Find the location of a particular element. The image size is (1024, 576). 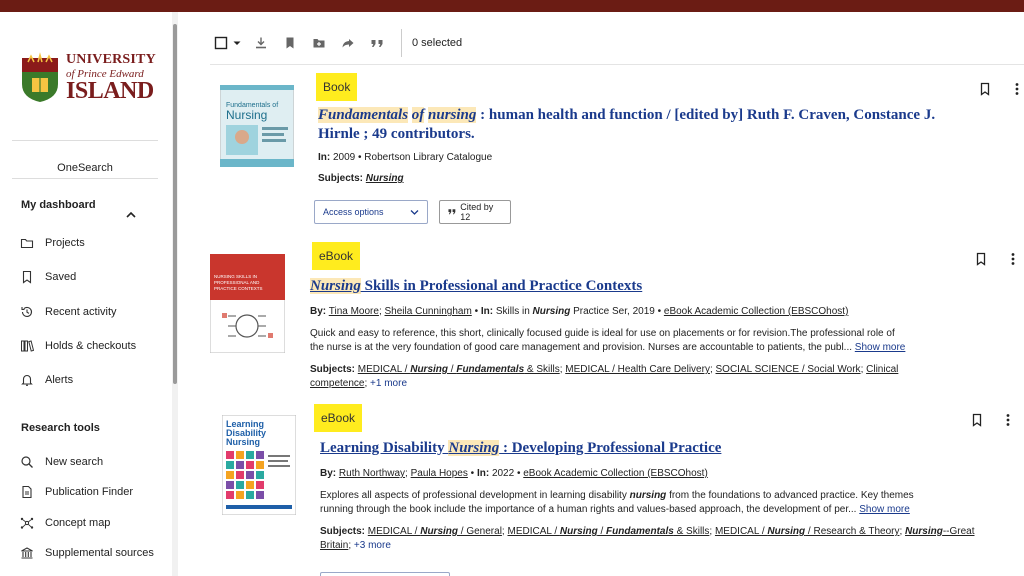

sidebar-item-supplemental-sources: Supplemental sources is located at coordinates (87, 553).